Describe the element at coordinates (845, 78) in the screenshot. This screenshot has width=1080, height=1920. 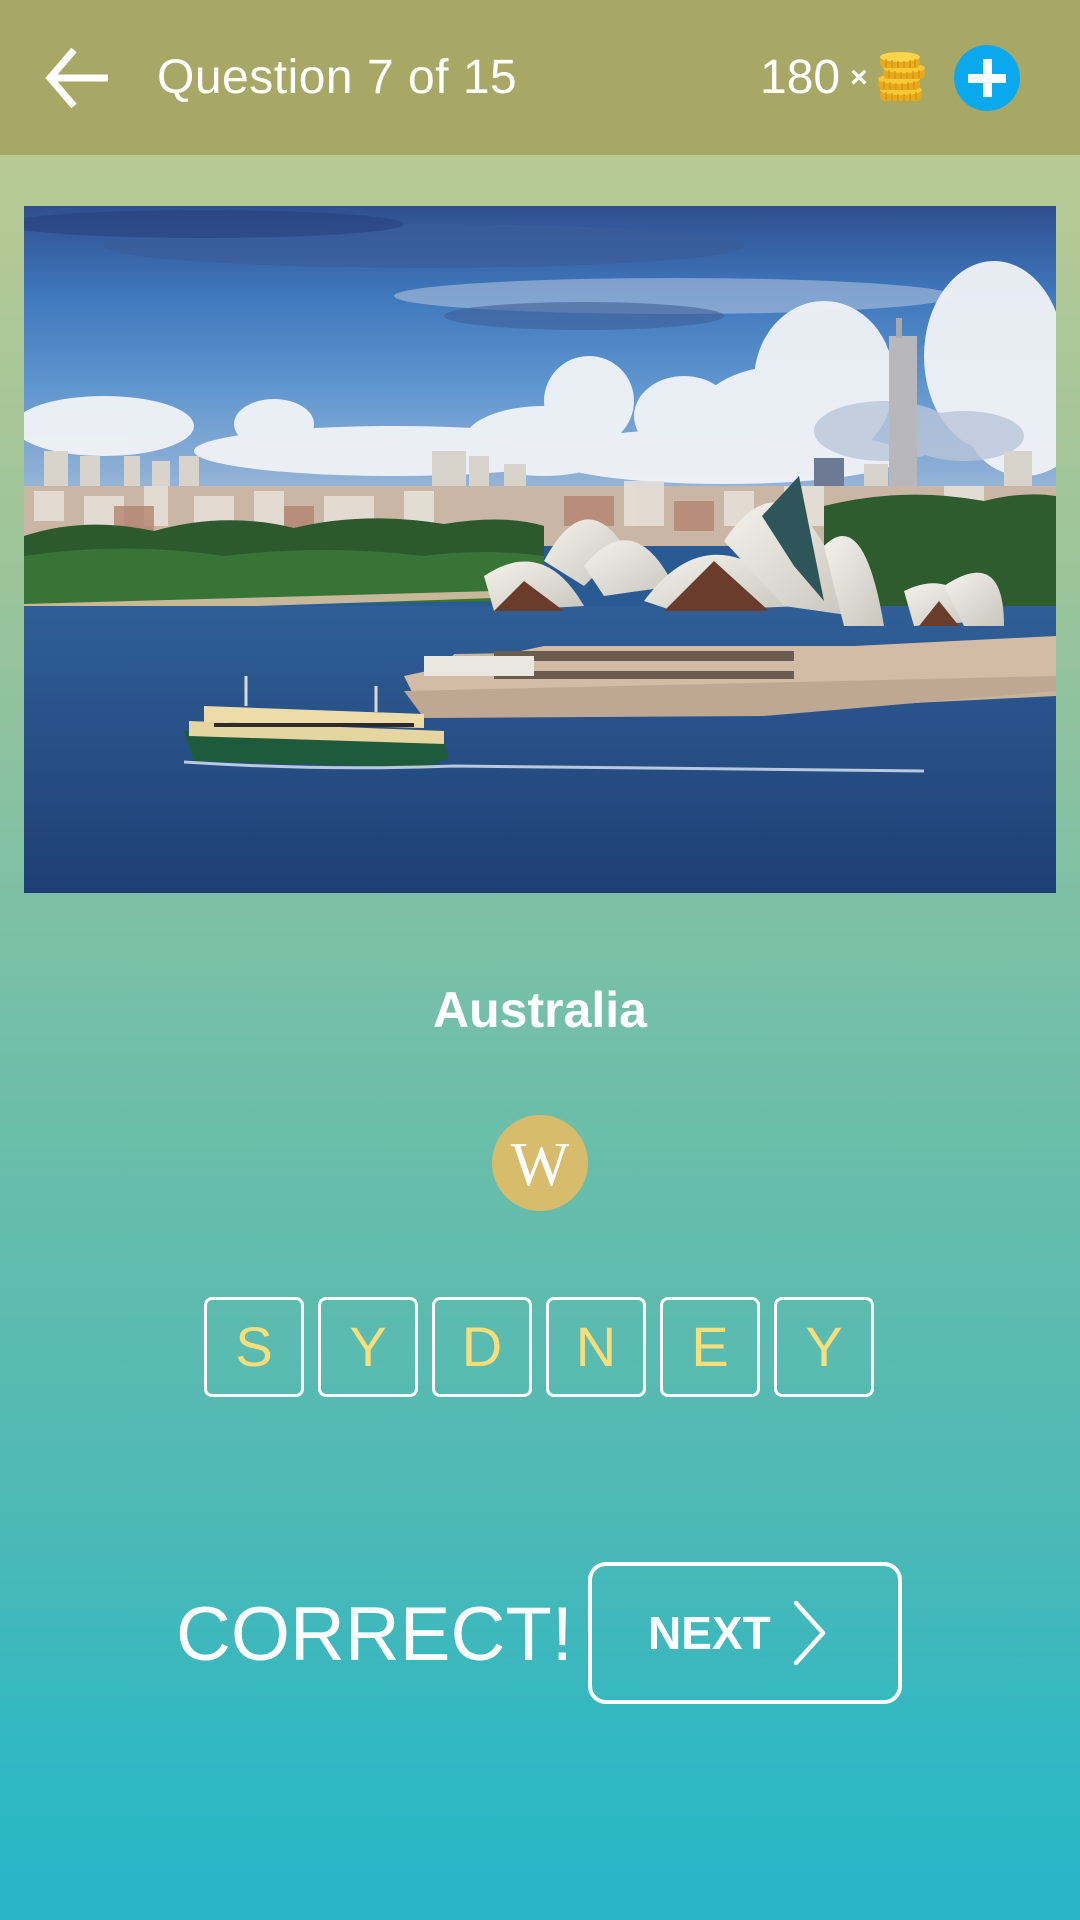
I see `coin-balance: 180 ×` at that location.